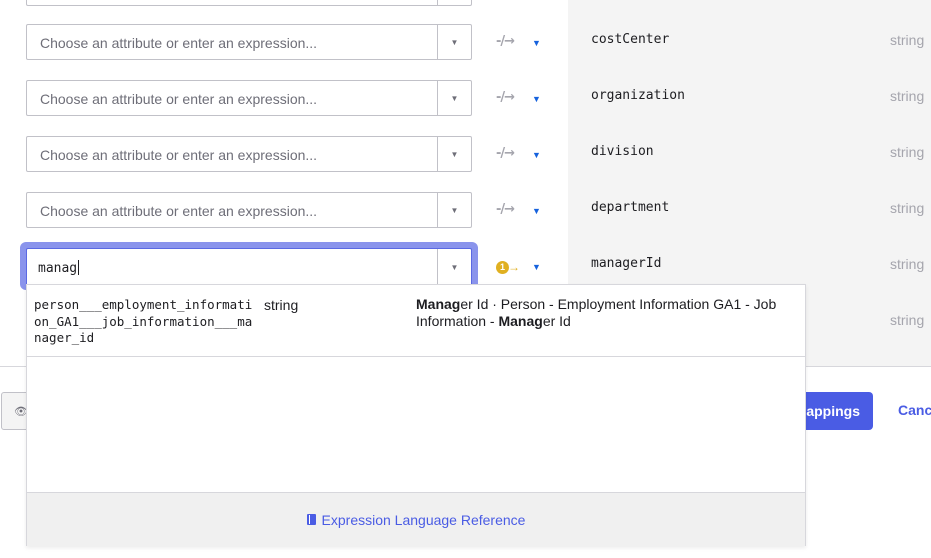 This screenshot has width=931, height=558. Describe the element at coordinates (437, 2) in the screenshot. I see `input-divider` at that location.